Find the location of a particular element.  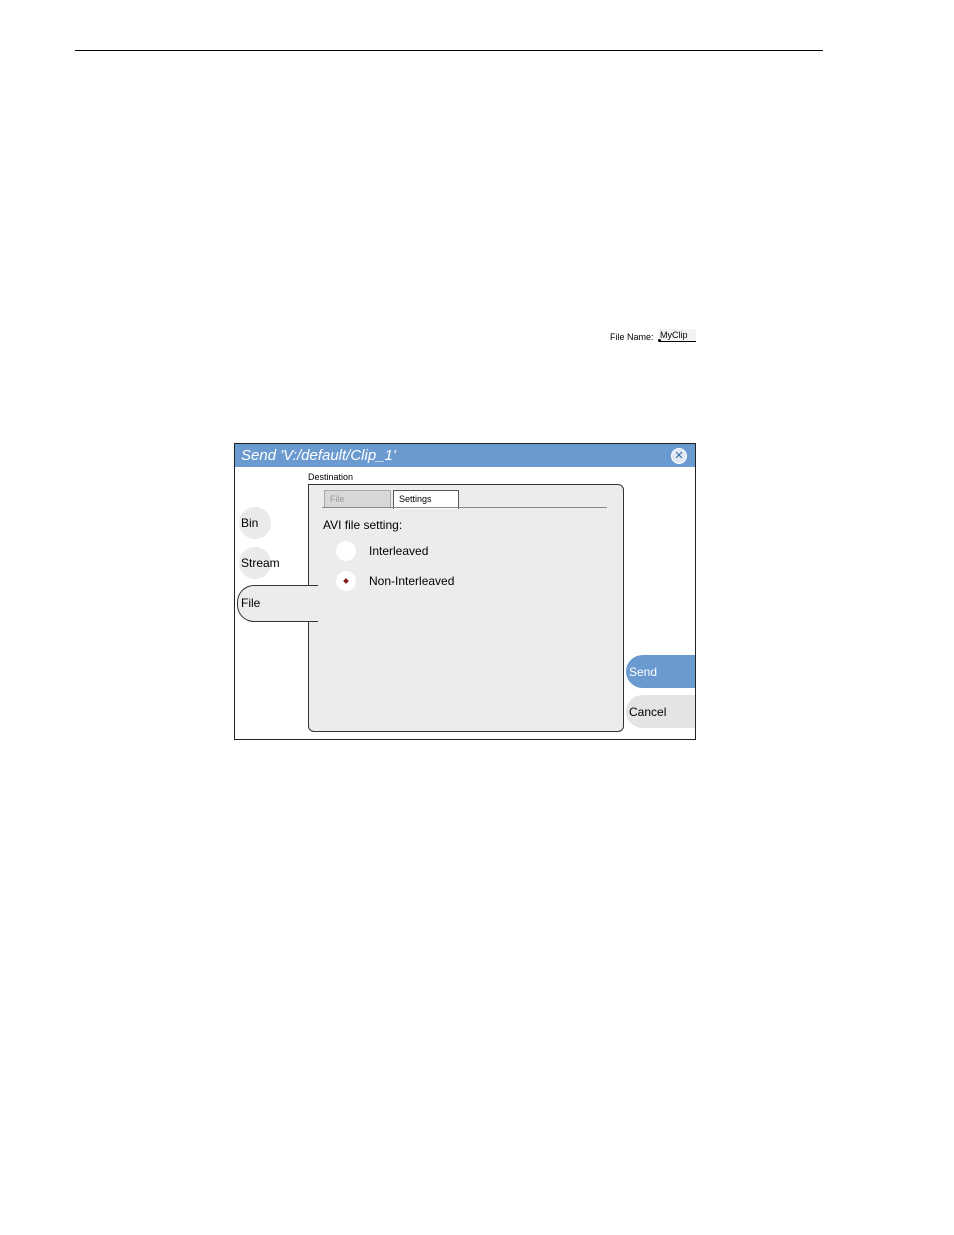

side-tab-stream: Stream is located at coordinates (259, 563).